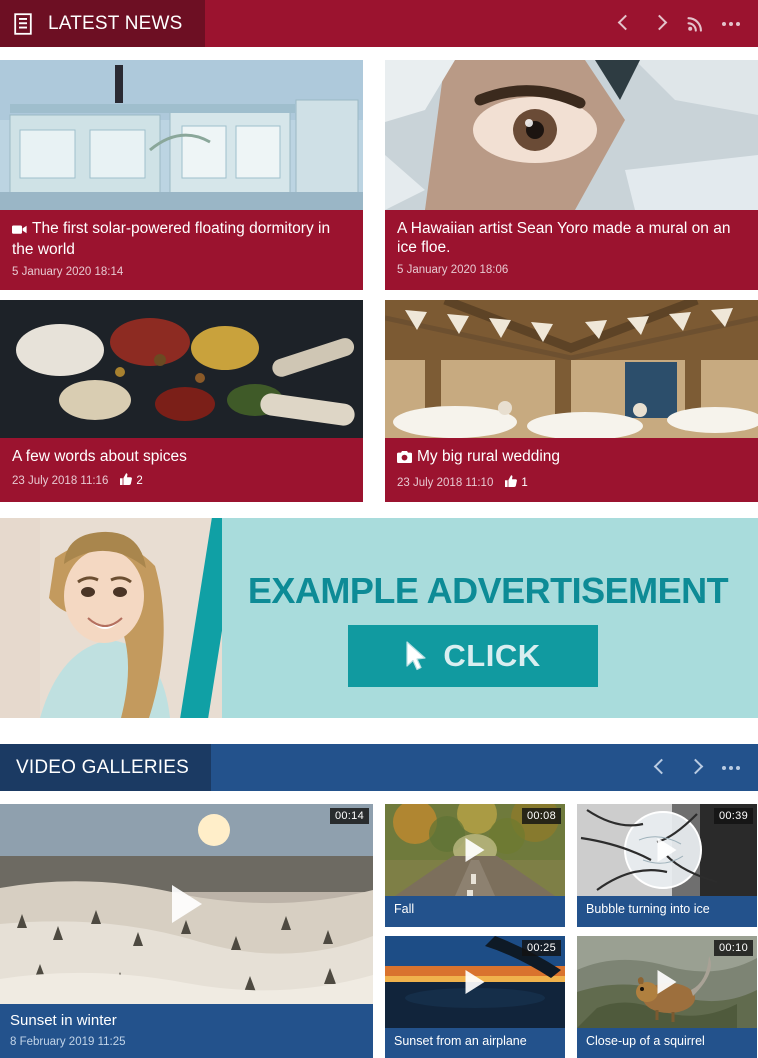 This screenshot has width=758, height=1058. I want to click on video-card: 00:25 Sunset from an airplane, so click(475, 996).